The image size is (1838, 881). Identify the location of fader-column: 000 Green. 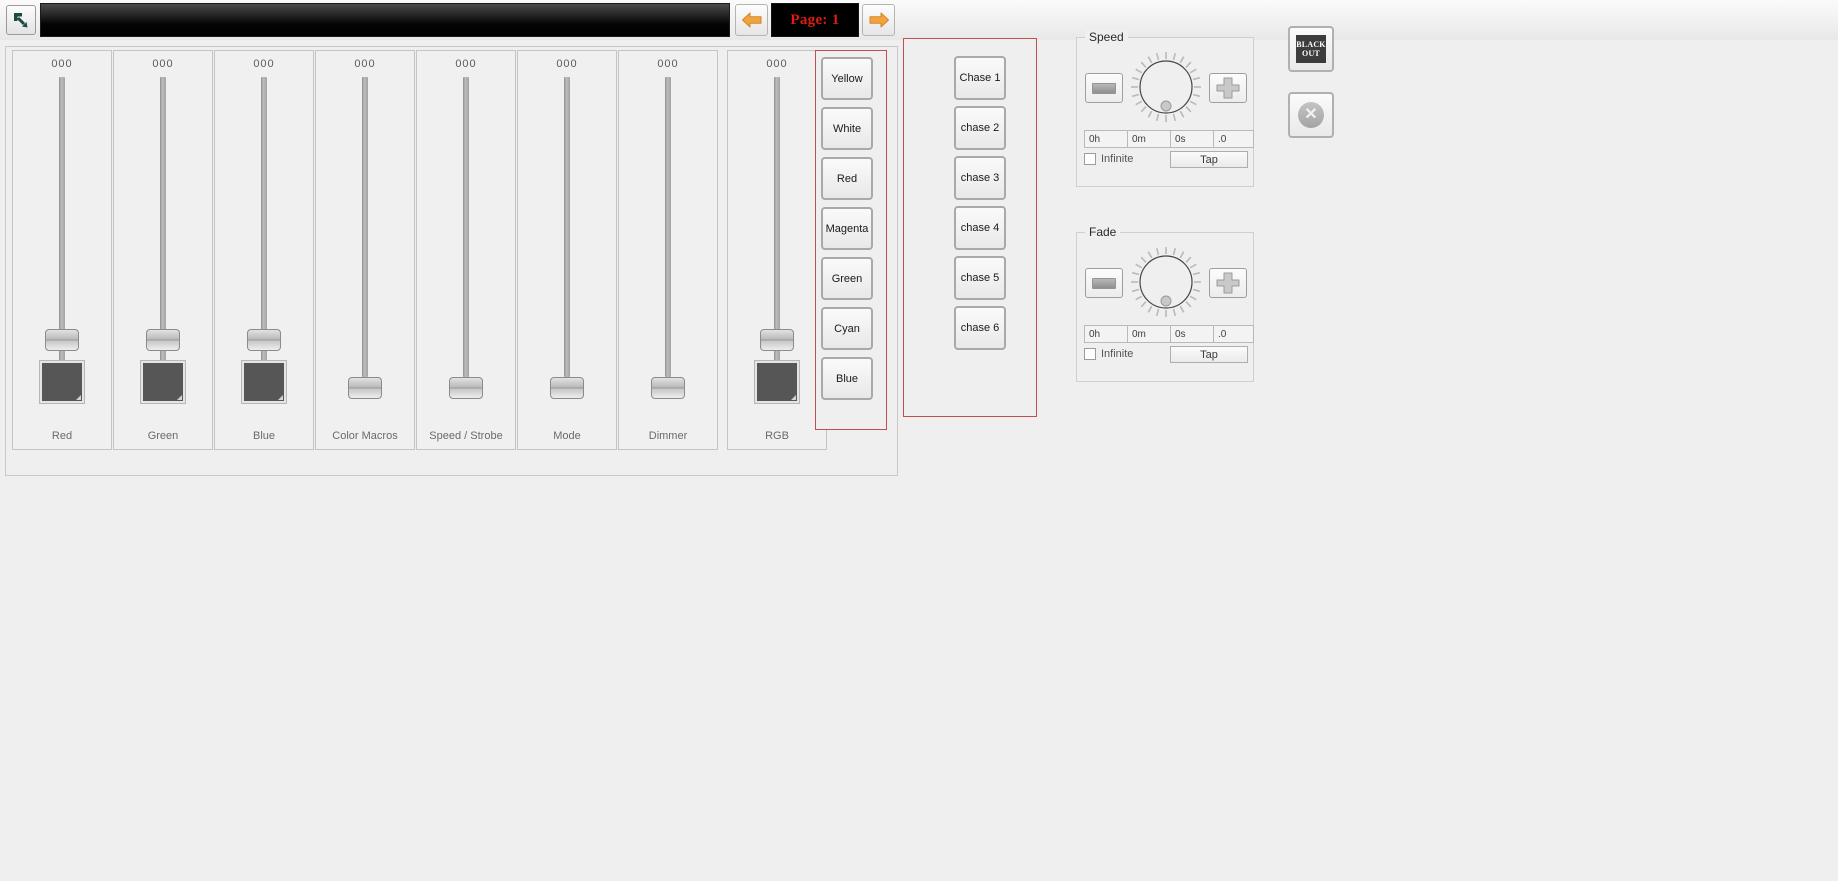
(163, 250).